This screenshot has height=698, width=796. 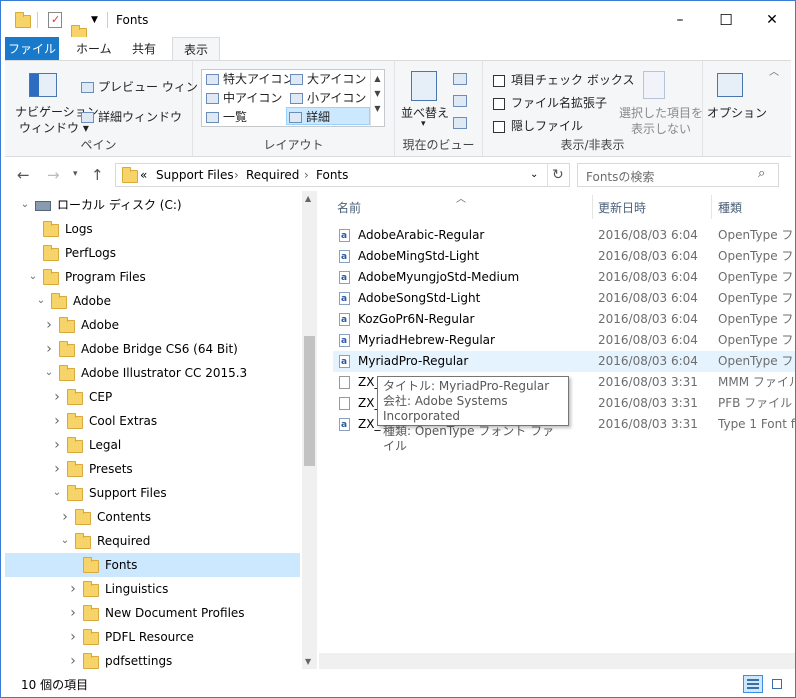 I want to click on details-view-icon, so click(x=753, y=684).